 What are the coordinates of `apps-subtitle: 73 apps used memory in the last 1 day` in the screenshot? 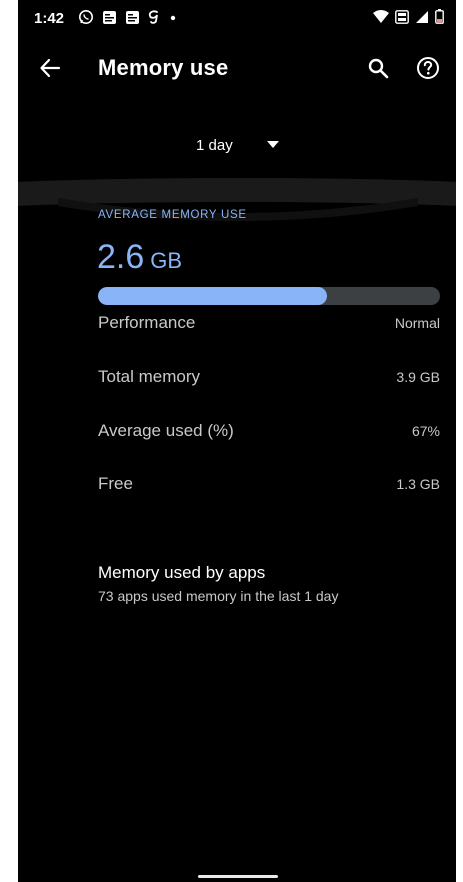 It's located at (218, 596).